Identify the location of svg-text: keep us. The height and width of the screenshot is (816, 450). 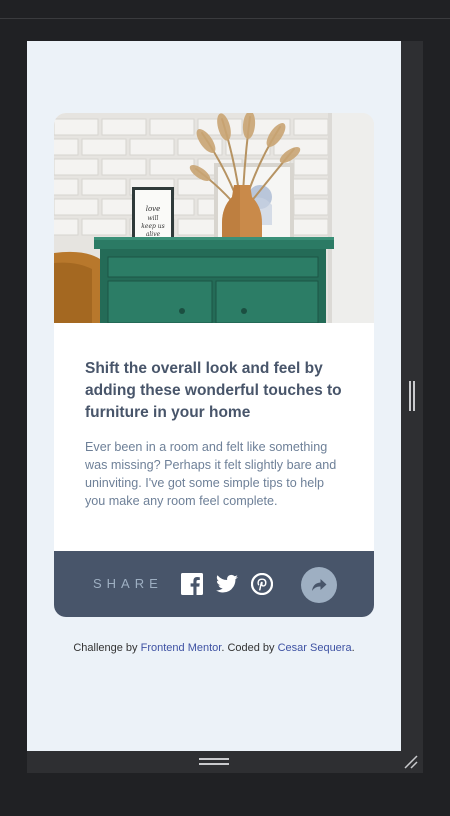
(152, 226).